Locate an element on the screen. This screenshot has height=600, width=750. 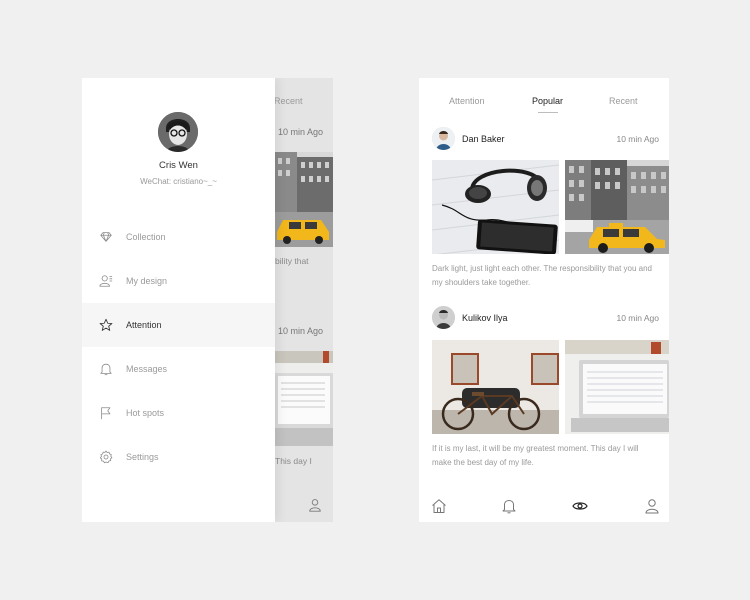
active-tab-indicator is located at coordinates (548, 112).